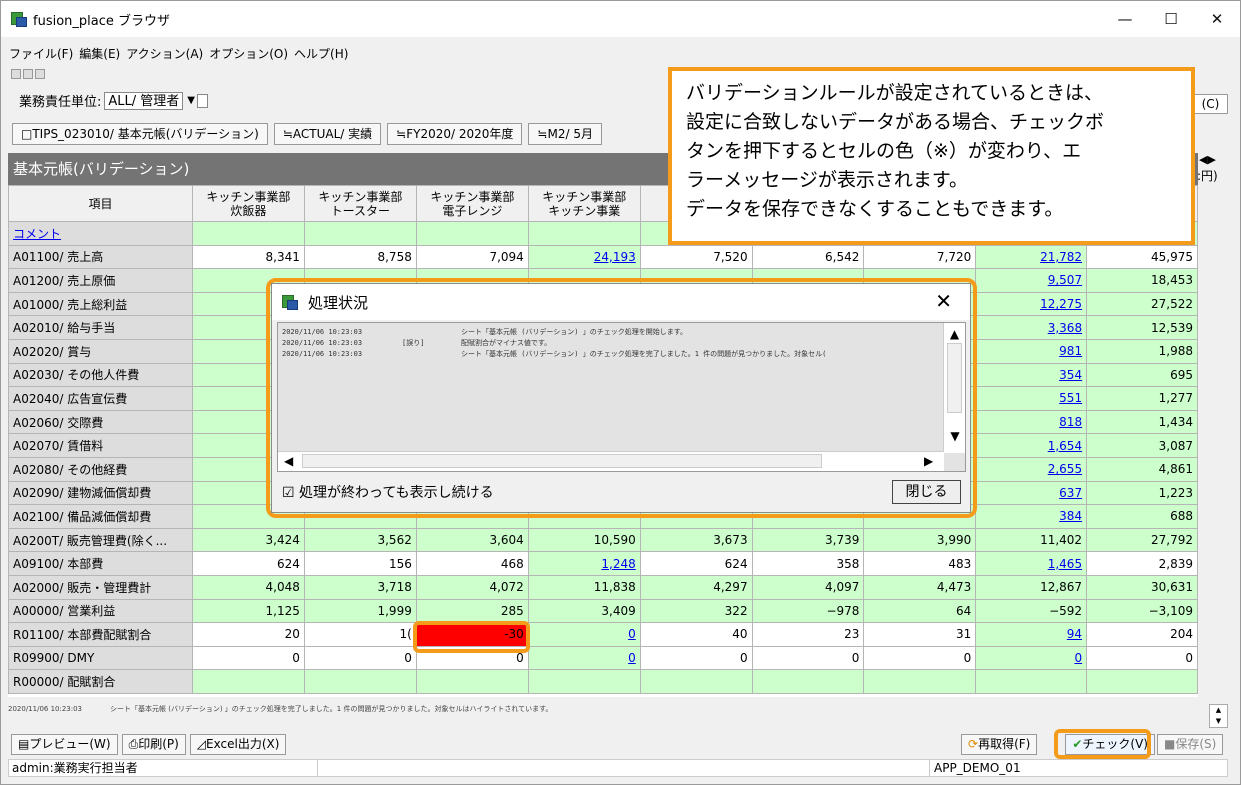  What do you see at coordinates (1142, 493) in the screenshot?
I see `grid-cell: 1,223` at bounding box center [1142, 493].